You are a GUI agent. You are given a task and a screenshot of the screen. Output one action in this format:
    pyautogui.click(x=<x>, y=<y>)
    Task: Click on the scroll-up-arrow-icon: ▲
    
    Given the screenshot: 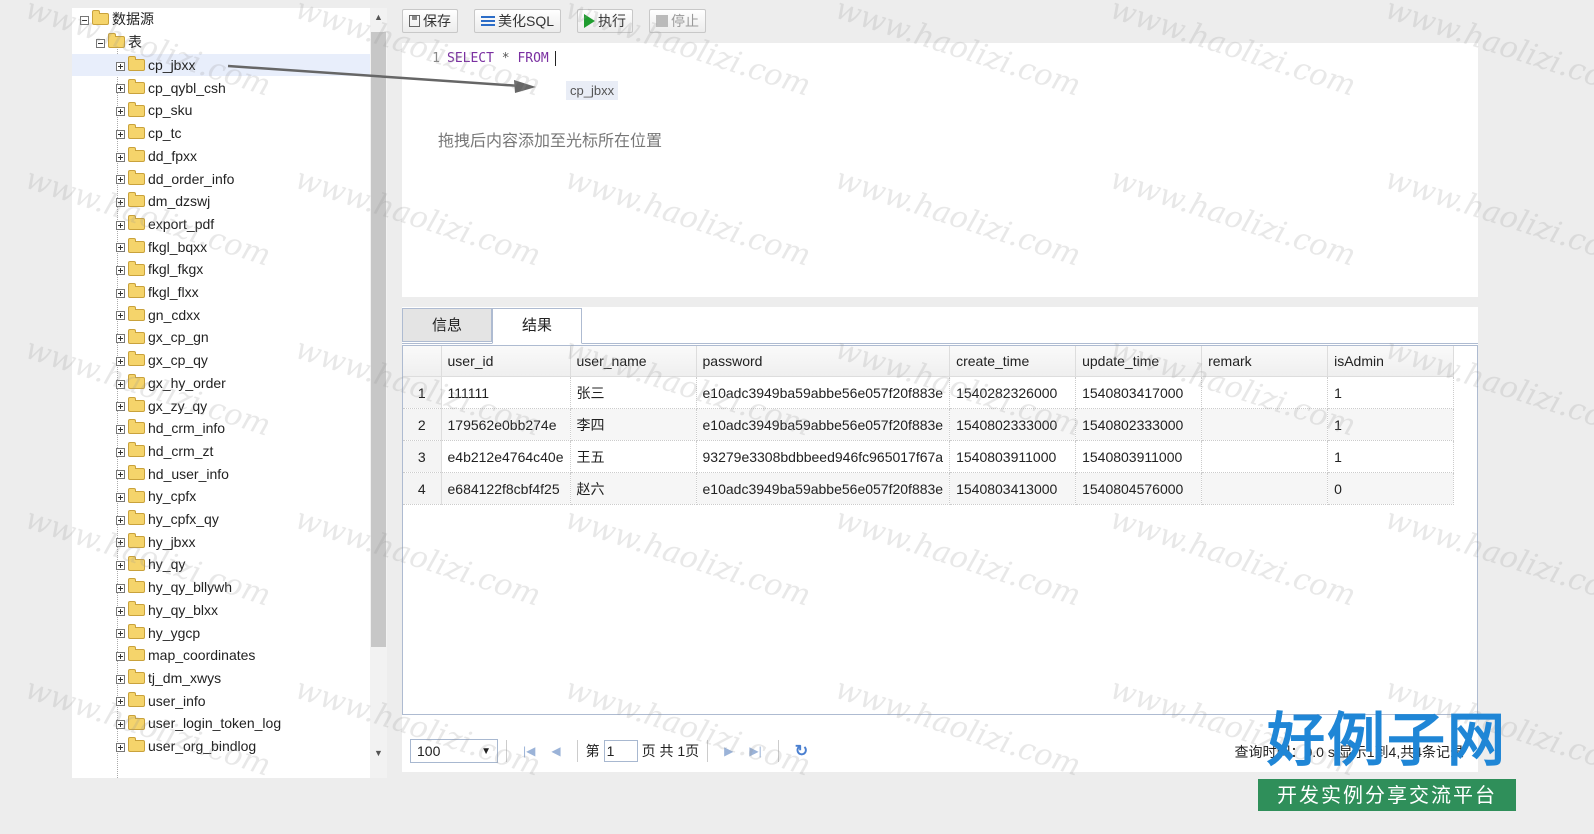 What is the action you would take?
    pyautogui.click(x=378, y=17)
    